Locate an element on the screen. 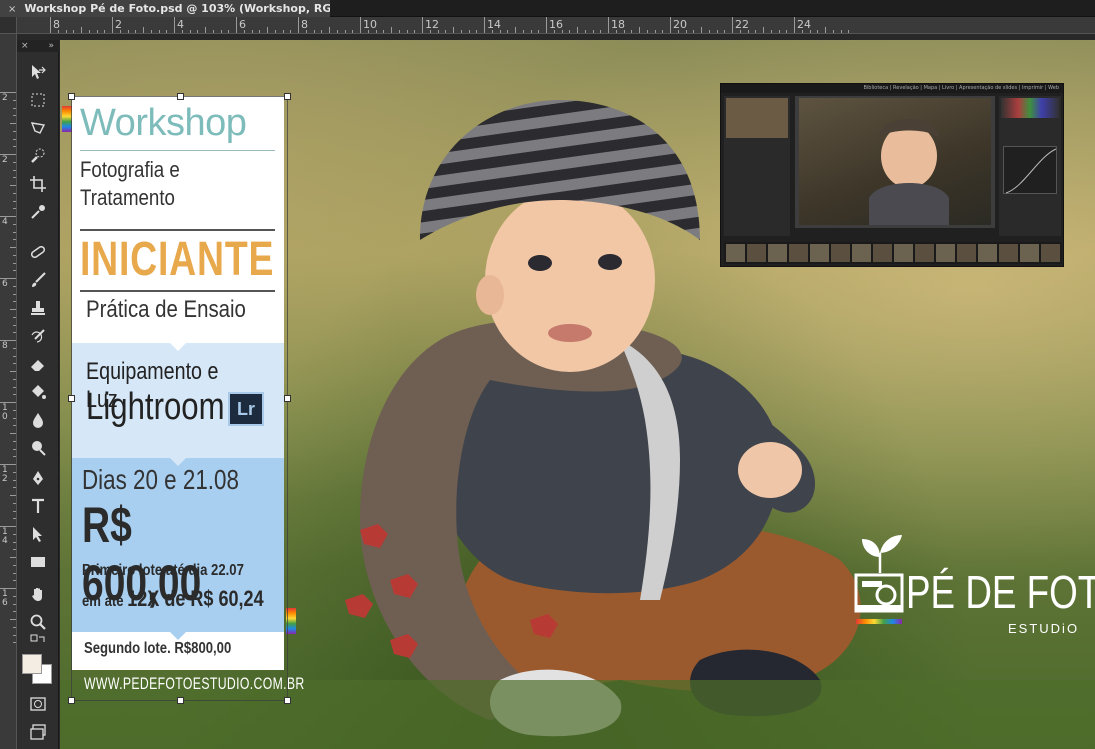 This screenshot has width=1095, height=749. flyer-subtitle-line1: Fotografia e is located at coordinates (130, 169).